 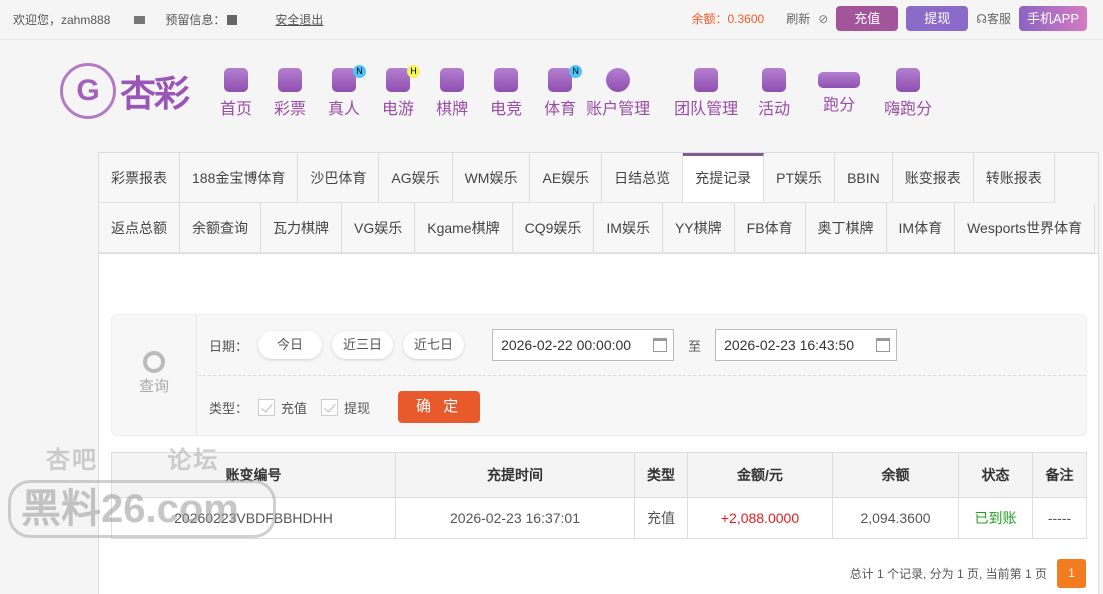 I want to click on tab-17: CQ9娱乐, so click(x=553, y=228).